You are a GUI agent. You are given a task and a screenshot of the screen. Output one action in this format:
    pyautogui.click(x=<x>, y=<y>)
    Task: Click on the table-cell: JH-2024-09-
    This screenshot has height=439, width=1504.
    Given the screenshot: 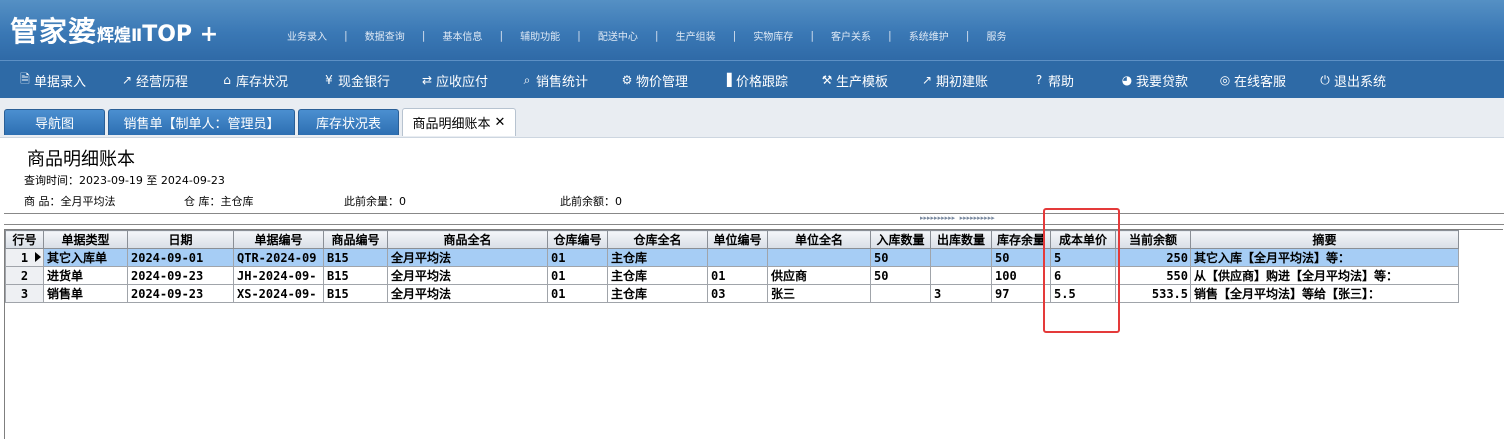 What is the action you would take?
    pyautogui.click(x=278, y=275)
    